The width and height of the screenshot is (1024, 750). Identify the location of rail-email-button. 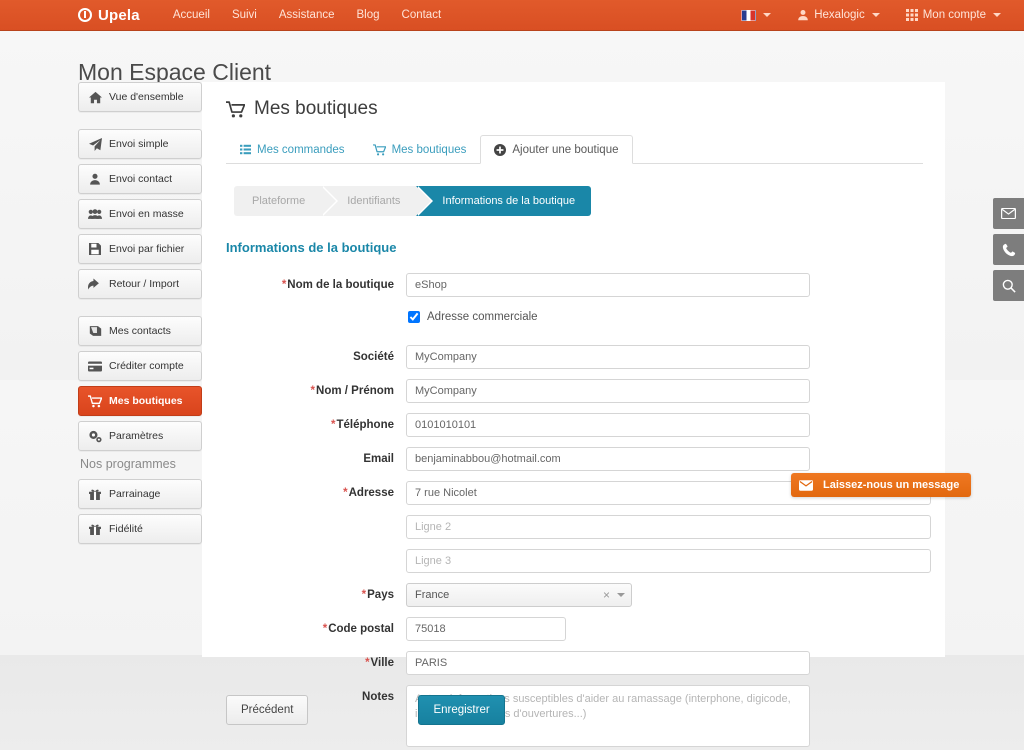
(1008, 213).